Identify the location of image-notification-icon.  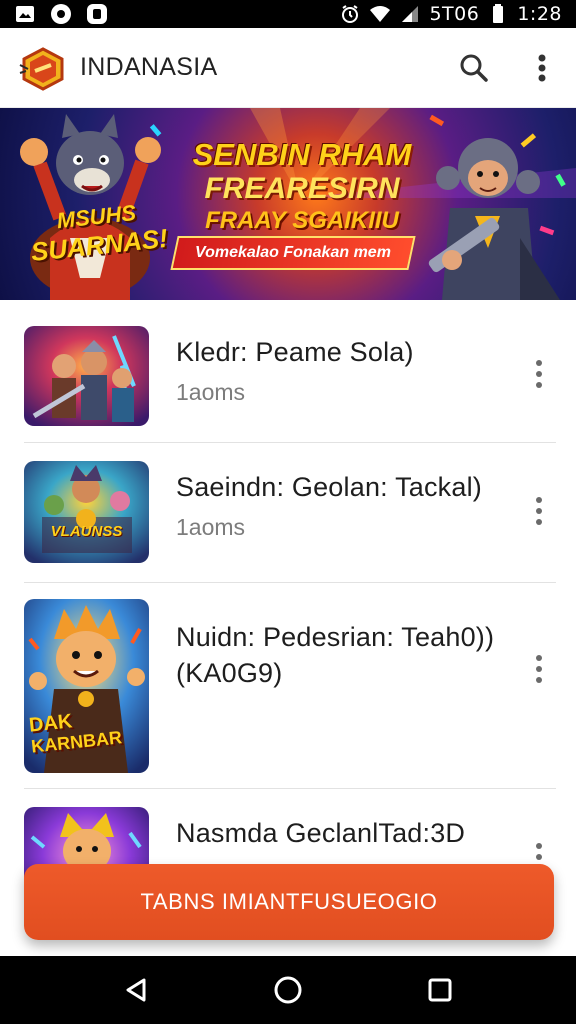
(25, 14).